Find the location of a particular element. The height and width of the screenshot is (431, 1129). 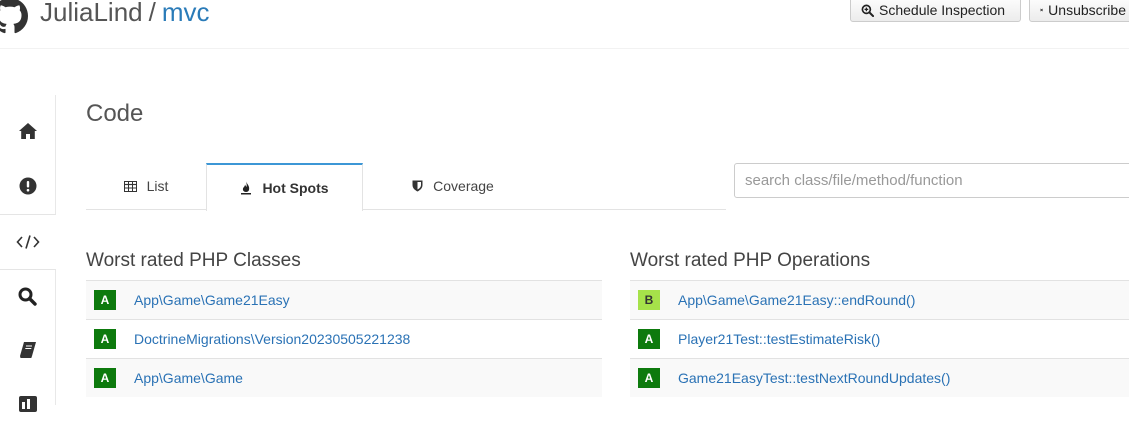

operation-link: Game21EasyTest::testNextRoundUpdates() is located at coordinates (814, 378).